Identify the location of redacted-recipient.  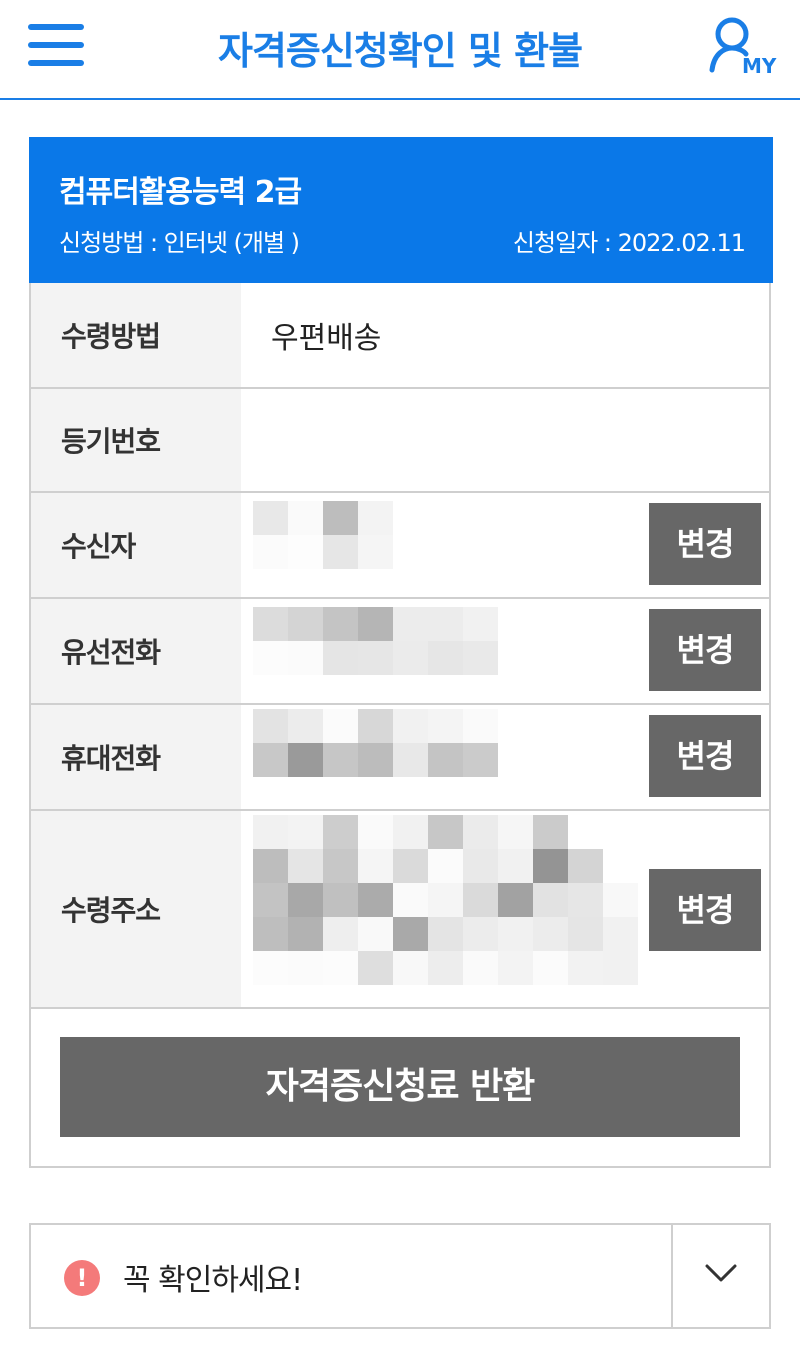
(323, 535).